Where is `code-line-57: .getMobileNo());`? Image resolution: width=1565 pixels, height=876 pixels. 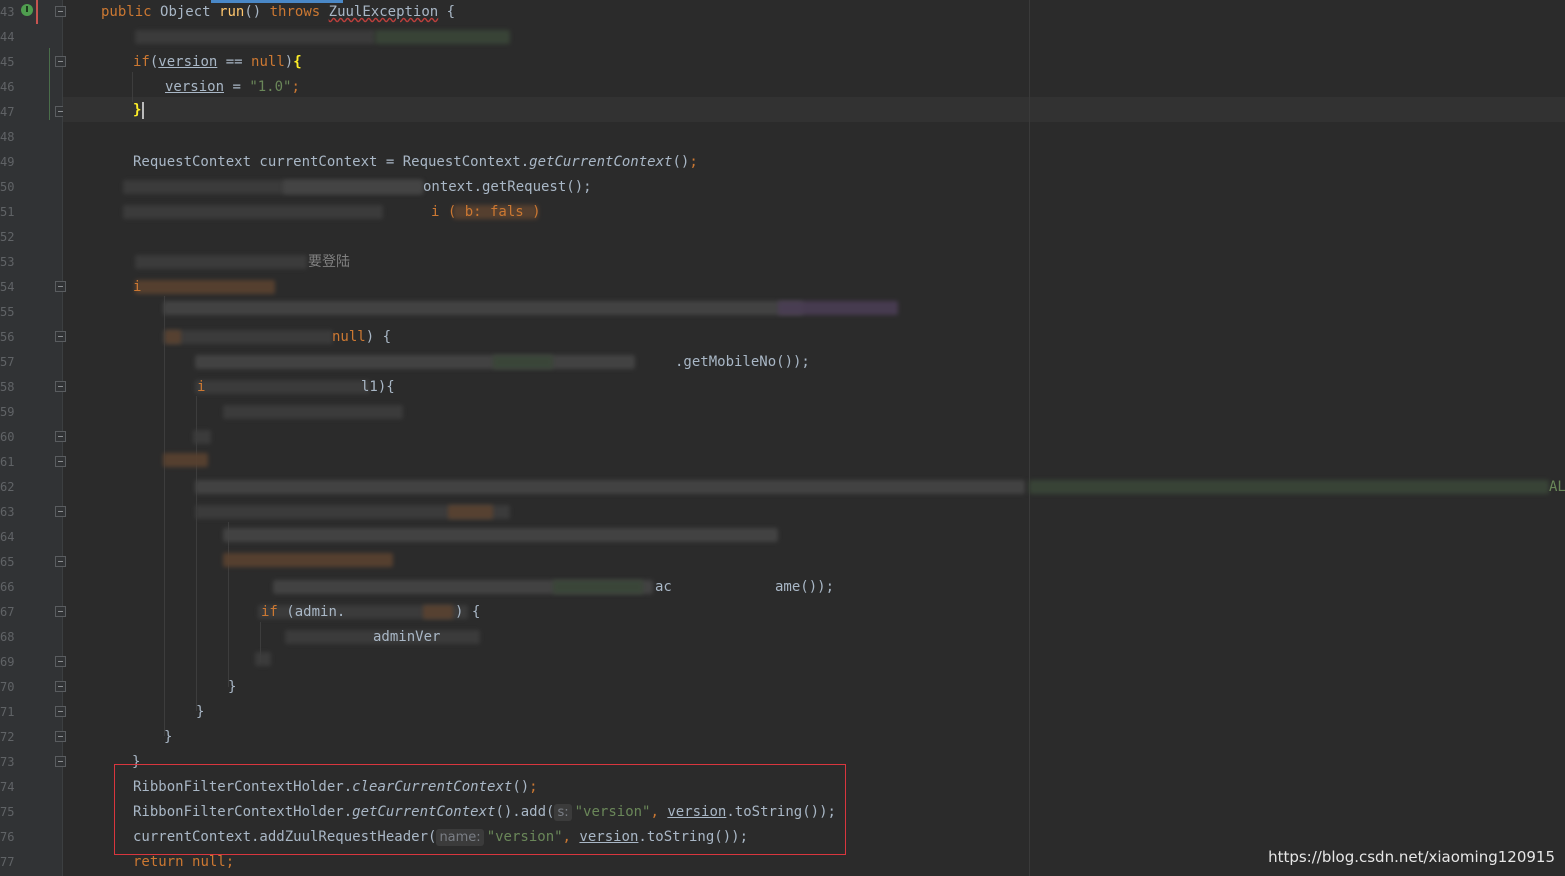
code-line-57: .getMobileNo()); is located at coordinates (742, 362).